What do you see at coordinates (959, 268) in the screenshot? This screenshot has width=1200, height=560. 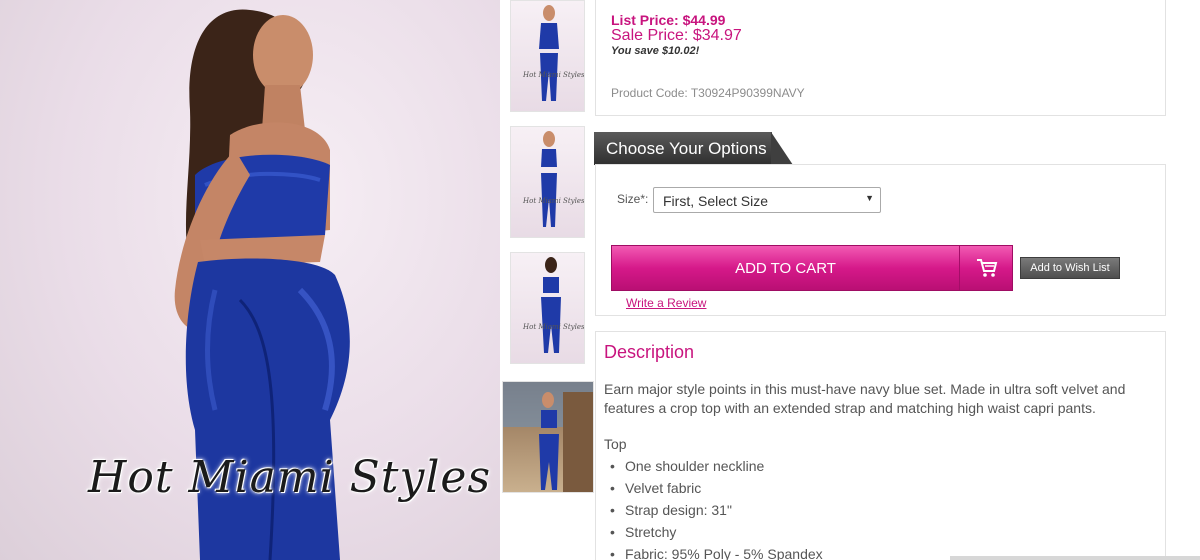 I see `cart-button-divider` at bounding box center [959, 268].